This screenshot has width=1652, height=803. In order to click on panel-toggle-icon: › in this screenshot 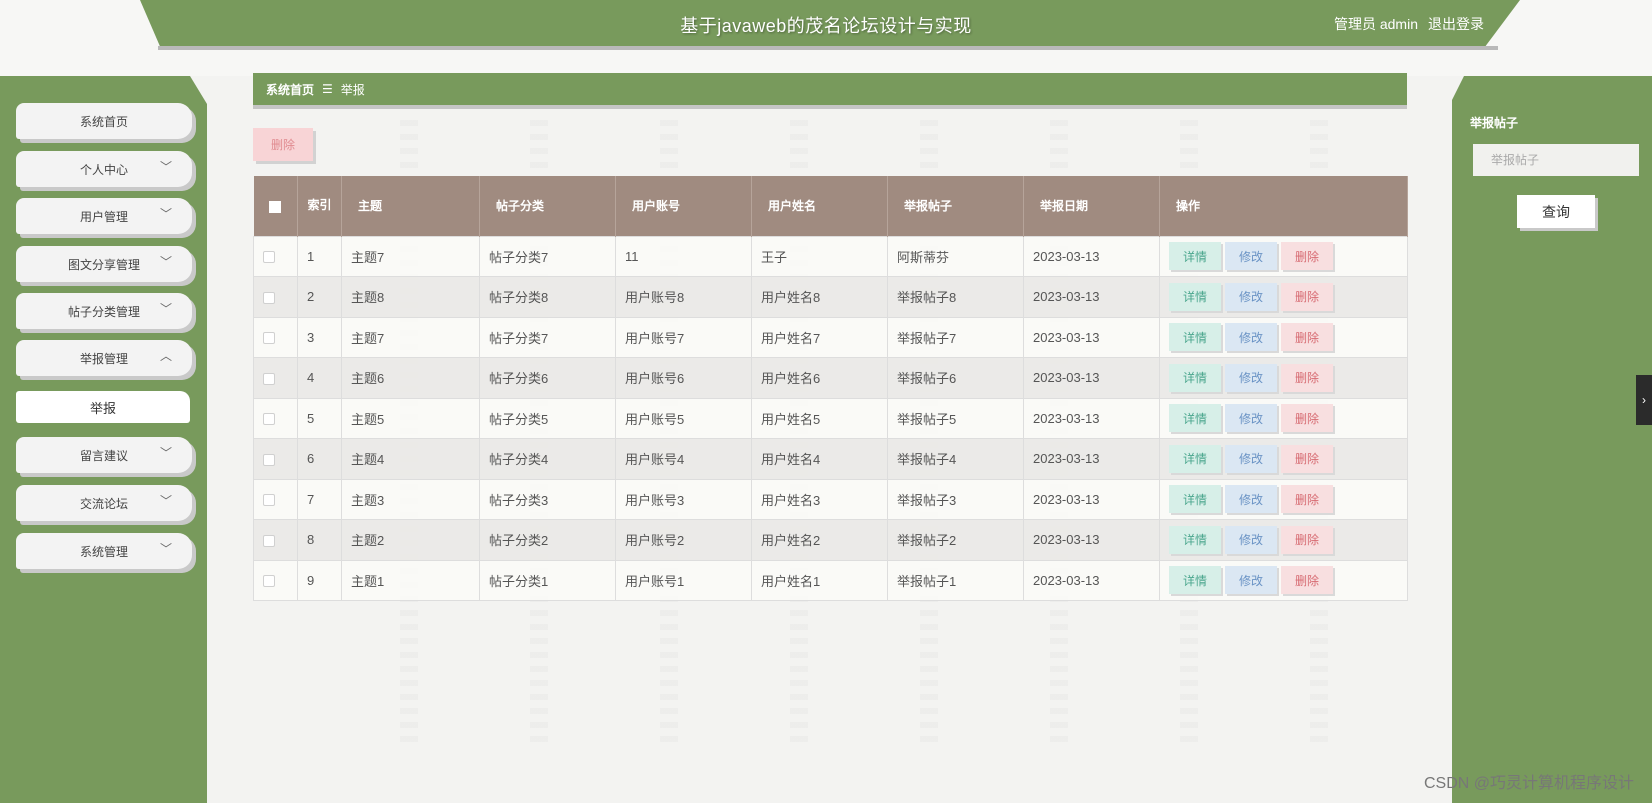, I will do `click(1644, 400)`.